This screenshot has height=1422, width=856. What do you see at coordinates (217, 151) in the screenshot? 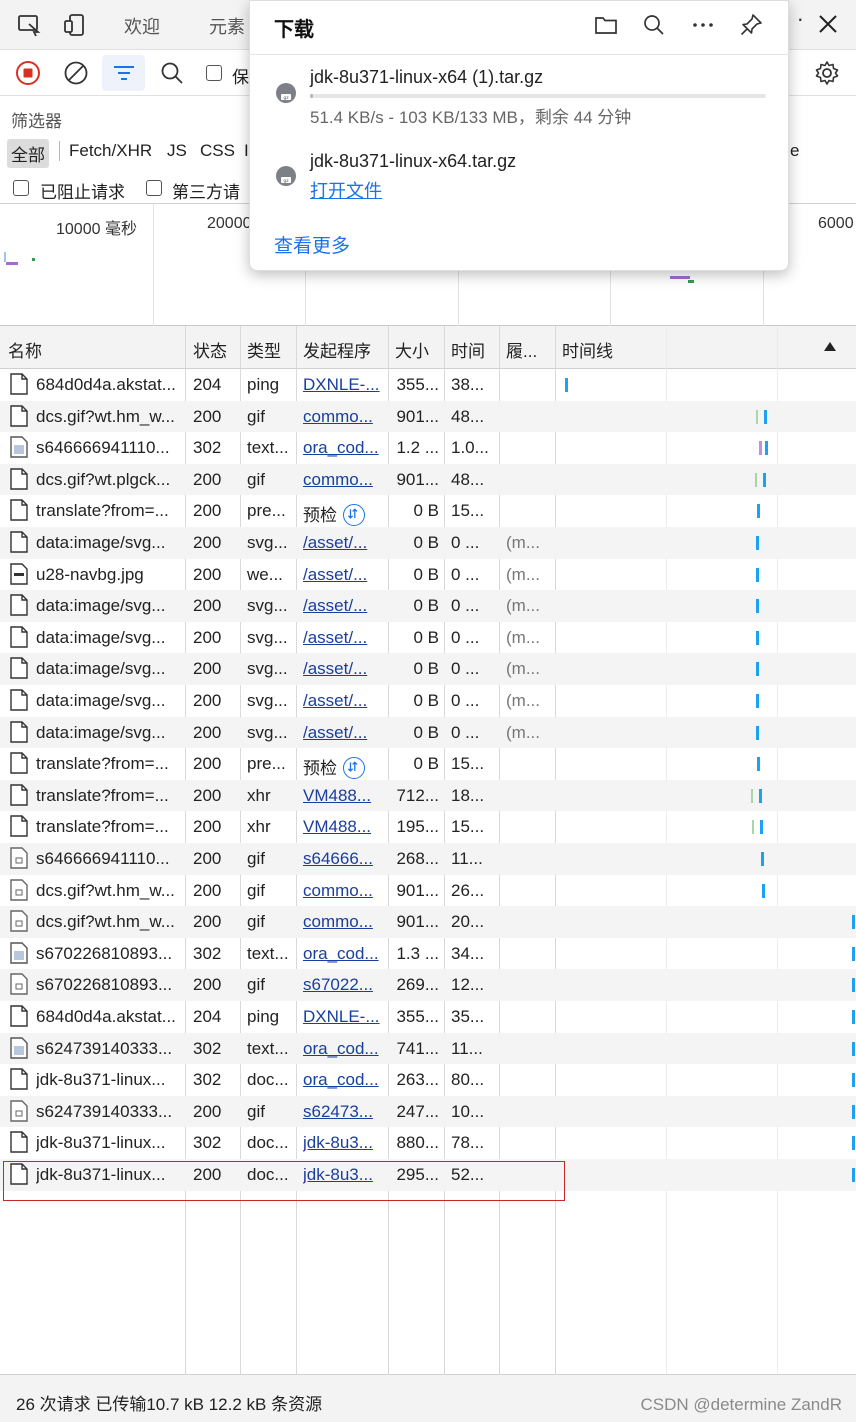
I see `filter-type-css: CSS` at bounding box center [217, 151].